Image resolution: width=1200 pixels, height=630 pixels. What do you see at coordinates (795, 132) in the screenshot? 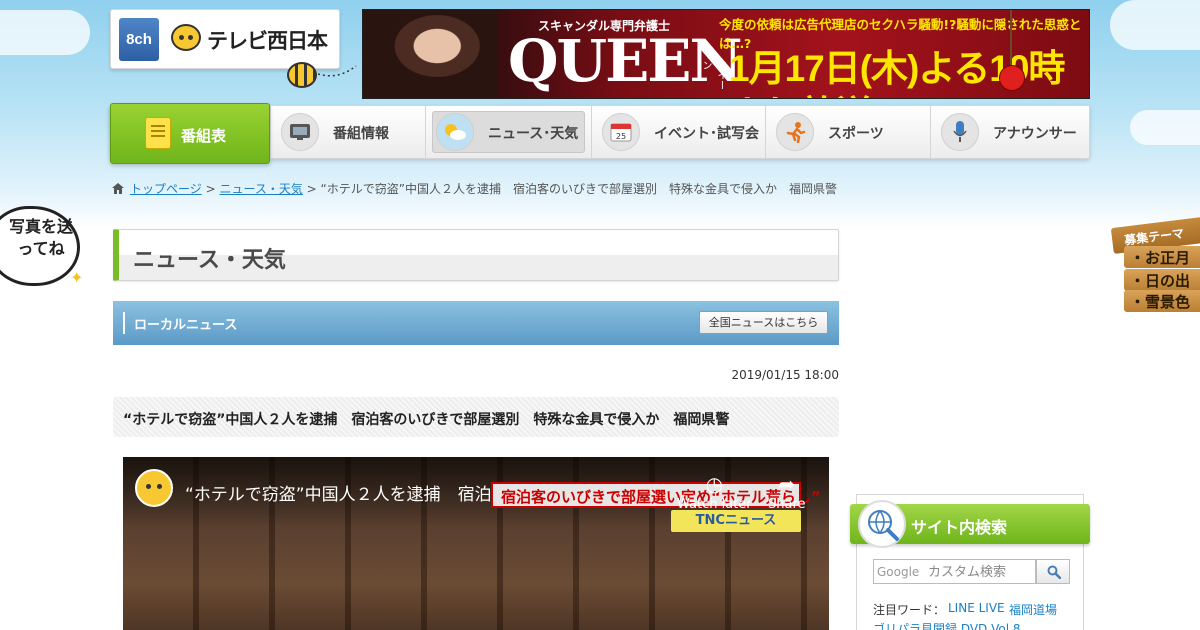
I see `runner-icon` at bounding box center [795, 132].